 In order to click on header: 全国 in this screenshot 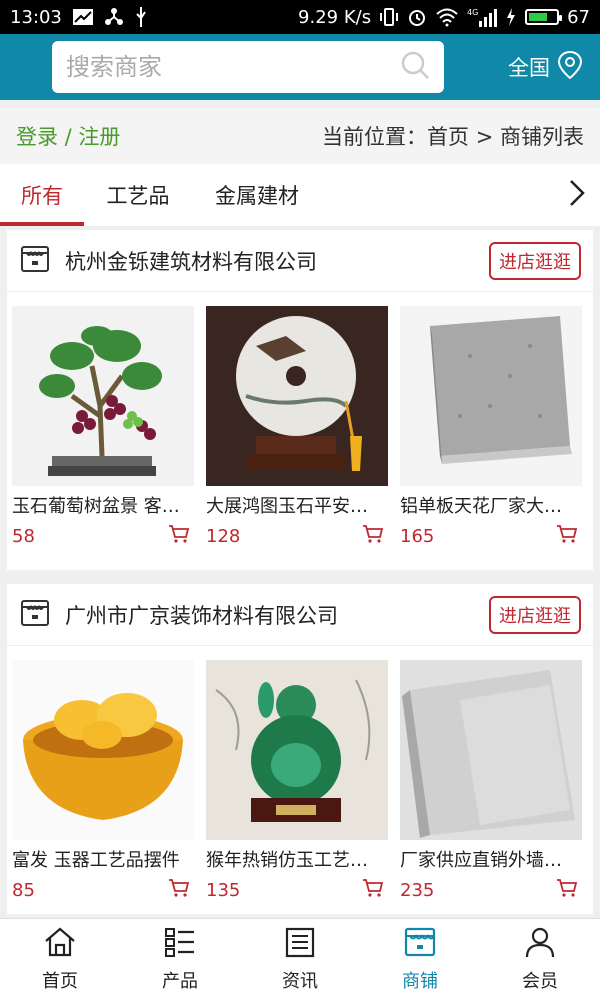, I will do `click(300, 67)`.